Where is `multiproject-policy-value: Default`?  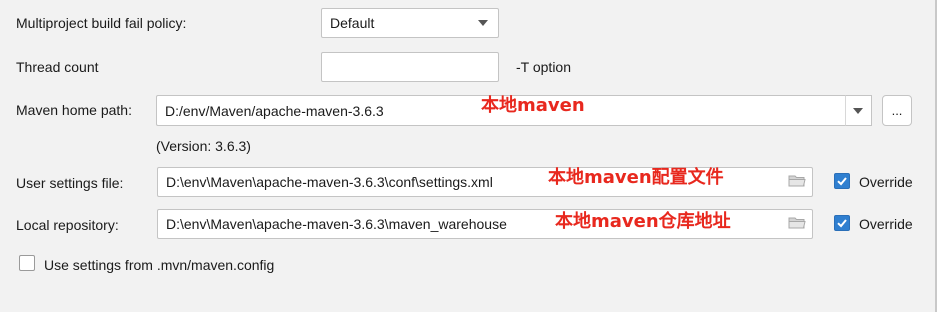 multiproject-policy-value: Default is located at coordinates (352, 23).